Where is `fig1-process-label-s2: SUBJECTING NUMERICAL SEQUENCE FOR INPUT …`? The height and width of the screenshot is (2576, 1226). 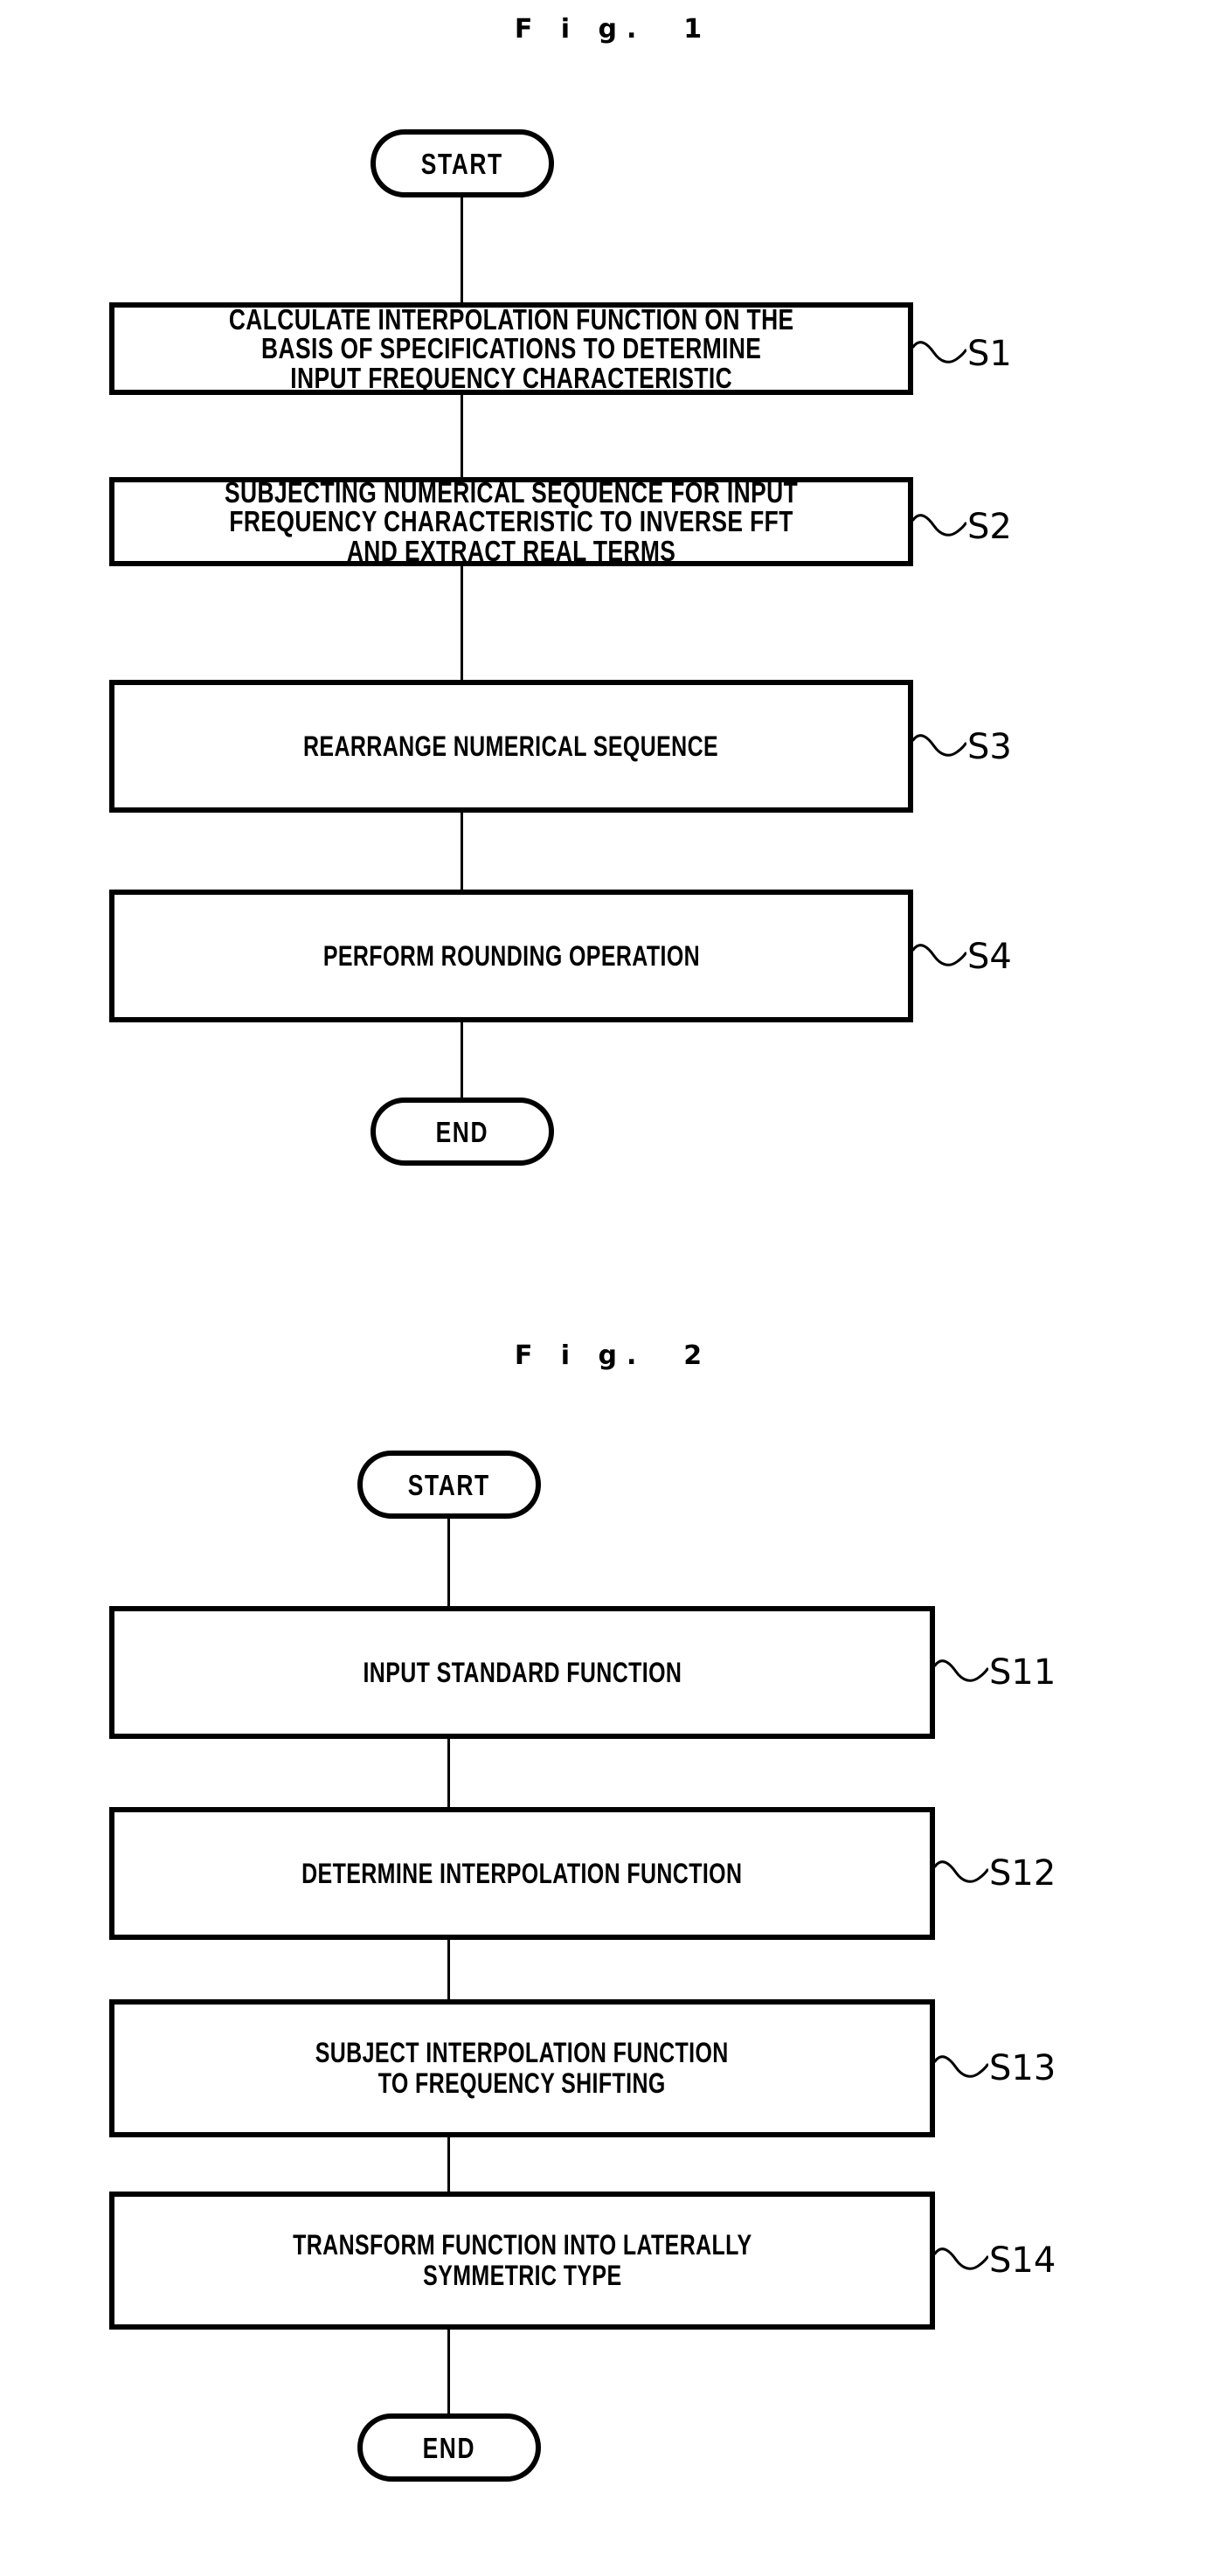
fig1-process-label-s2: SUBJECTING NUMERICAL SEQUENCE FOR INPUT … is located at coordinates (511, 521).